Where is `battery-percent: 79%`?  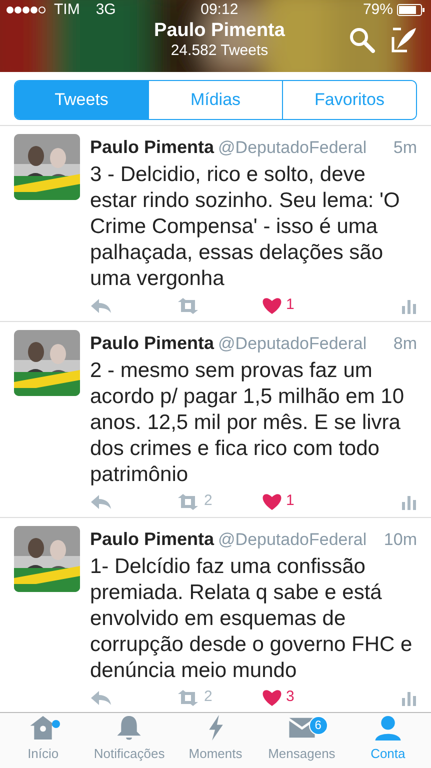
battery-percent: 79% is located at coordinates (377, 10).